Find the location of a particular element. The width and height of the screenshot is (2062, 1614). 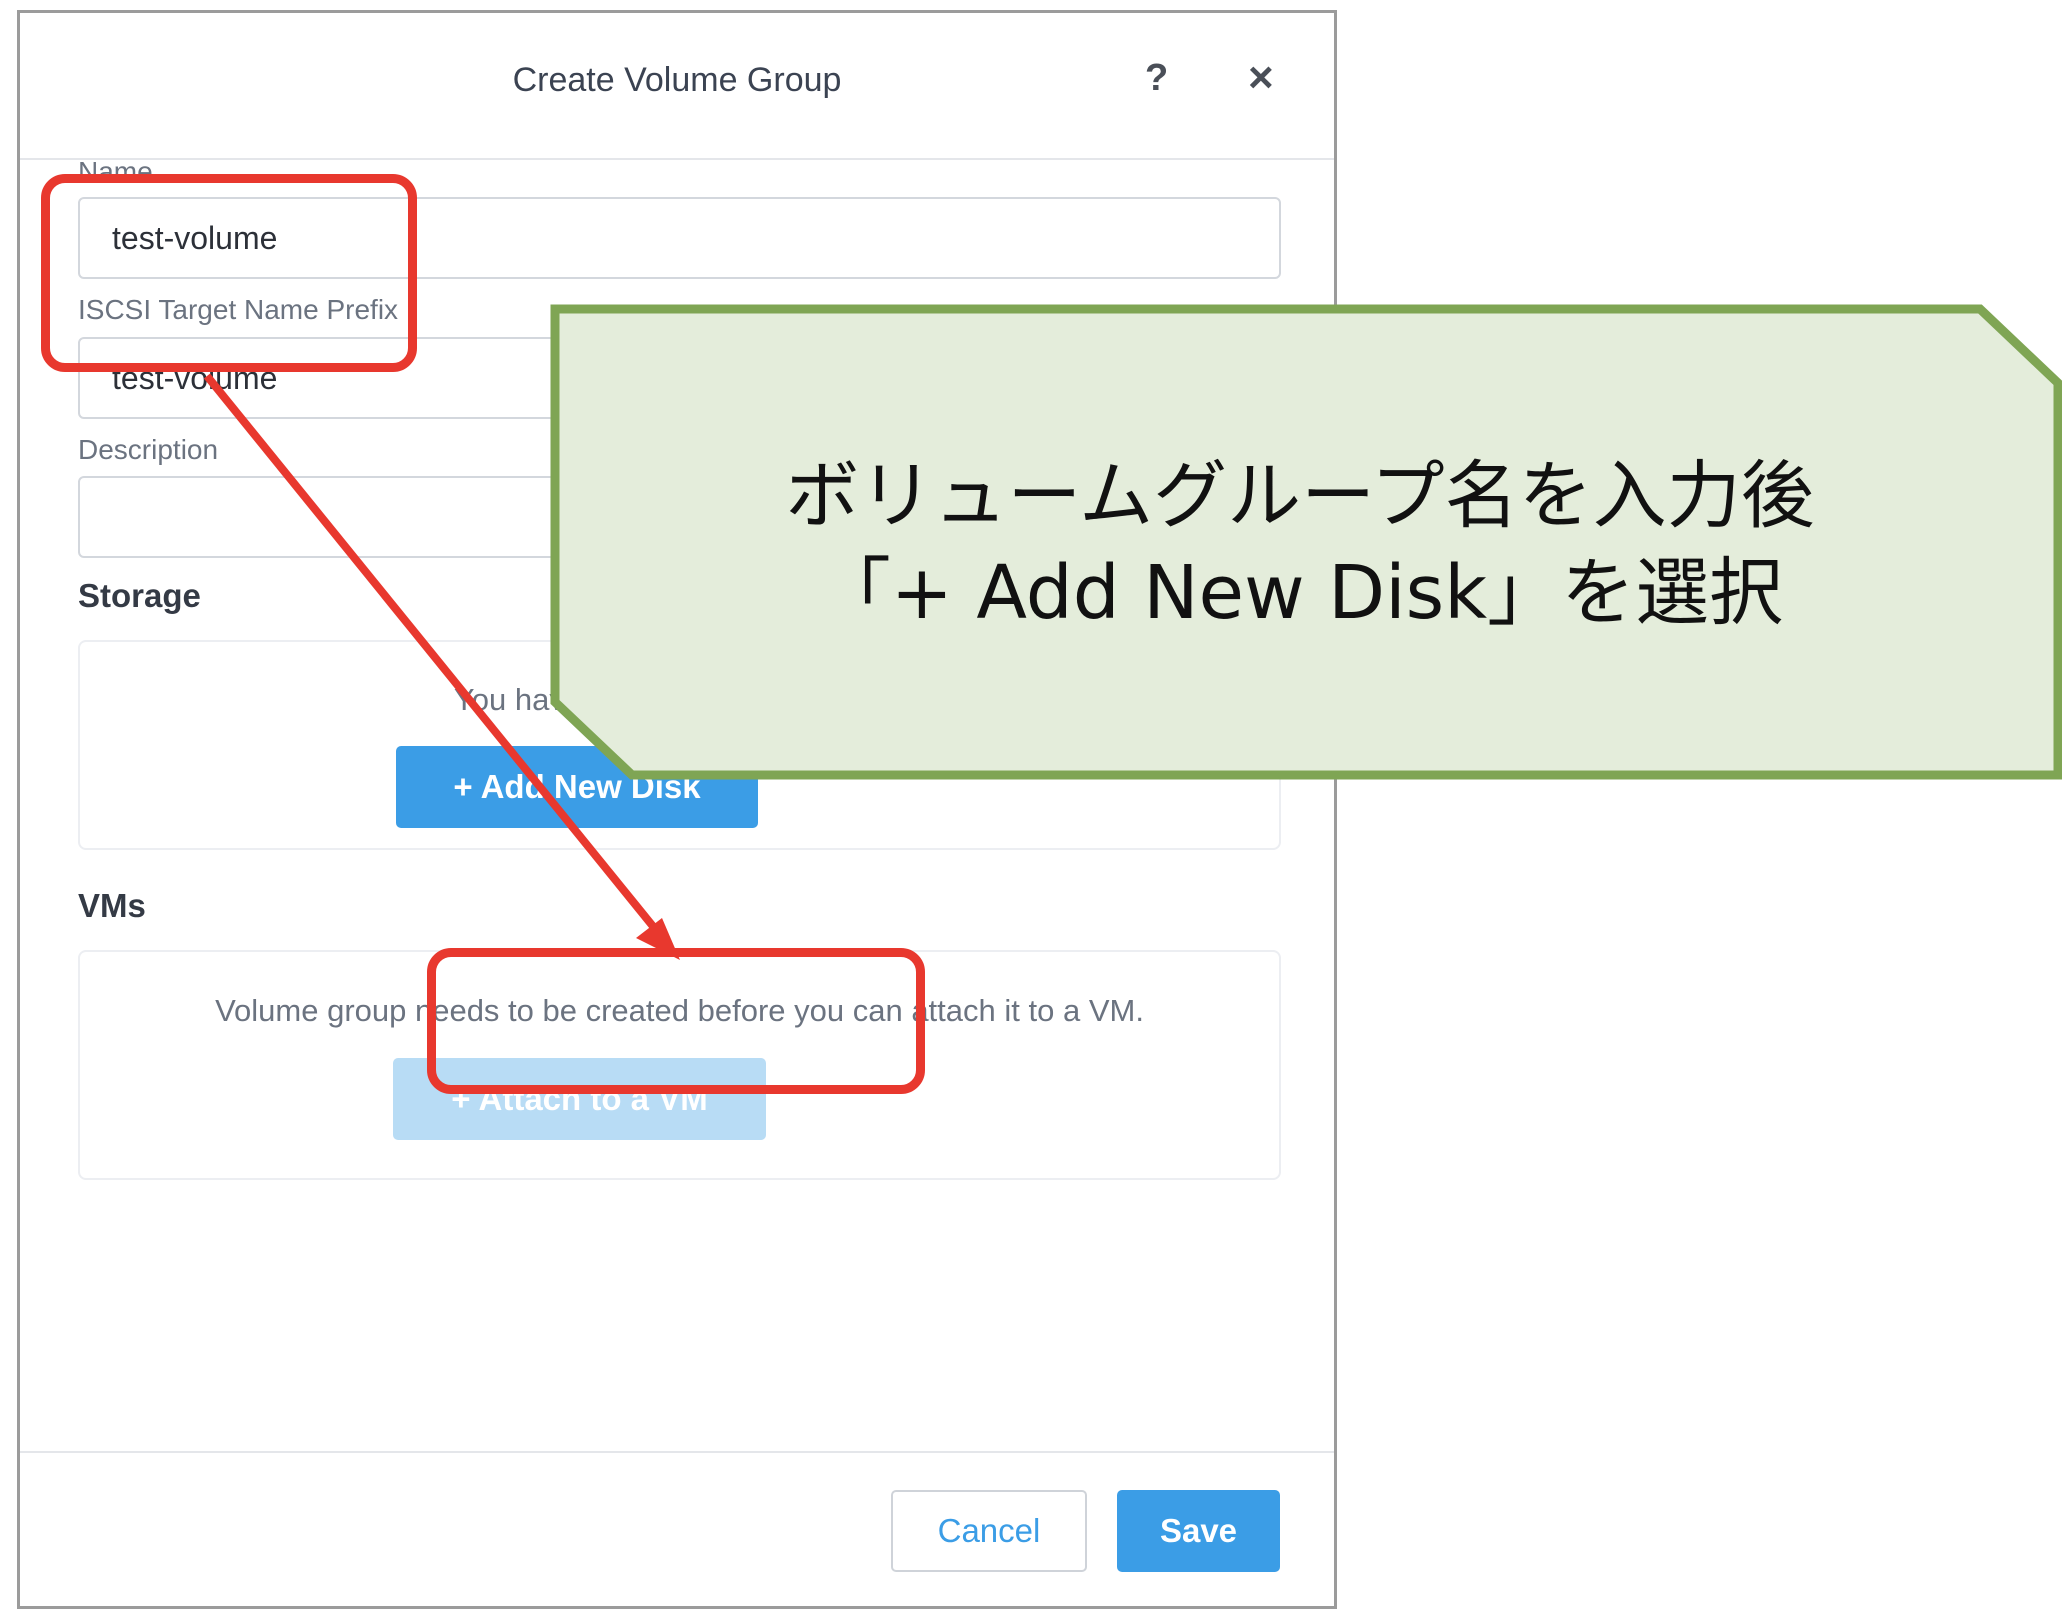

dialog-header: Create Volume Group ? × is located at coordinates (677, 86).